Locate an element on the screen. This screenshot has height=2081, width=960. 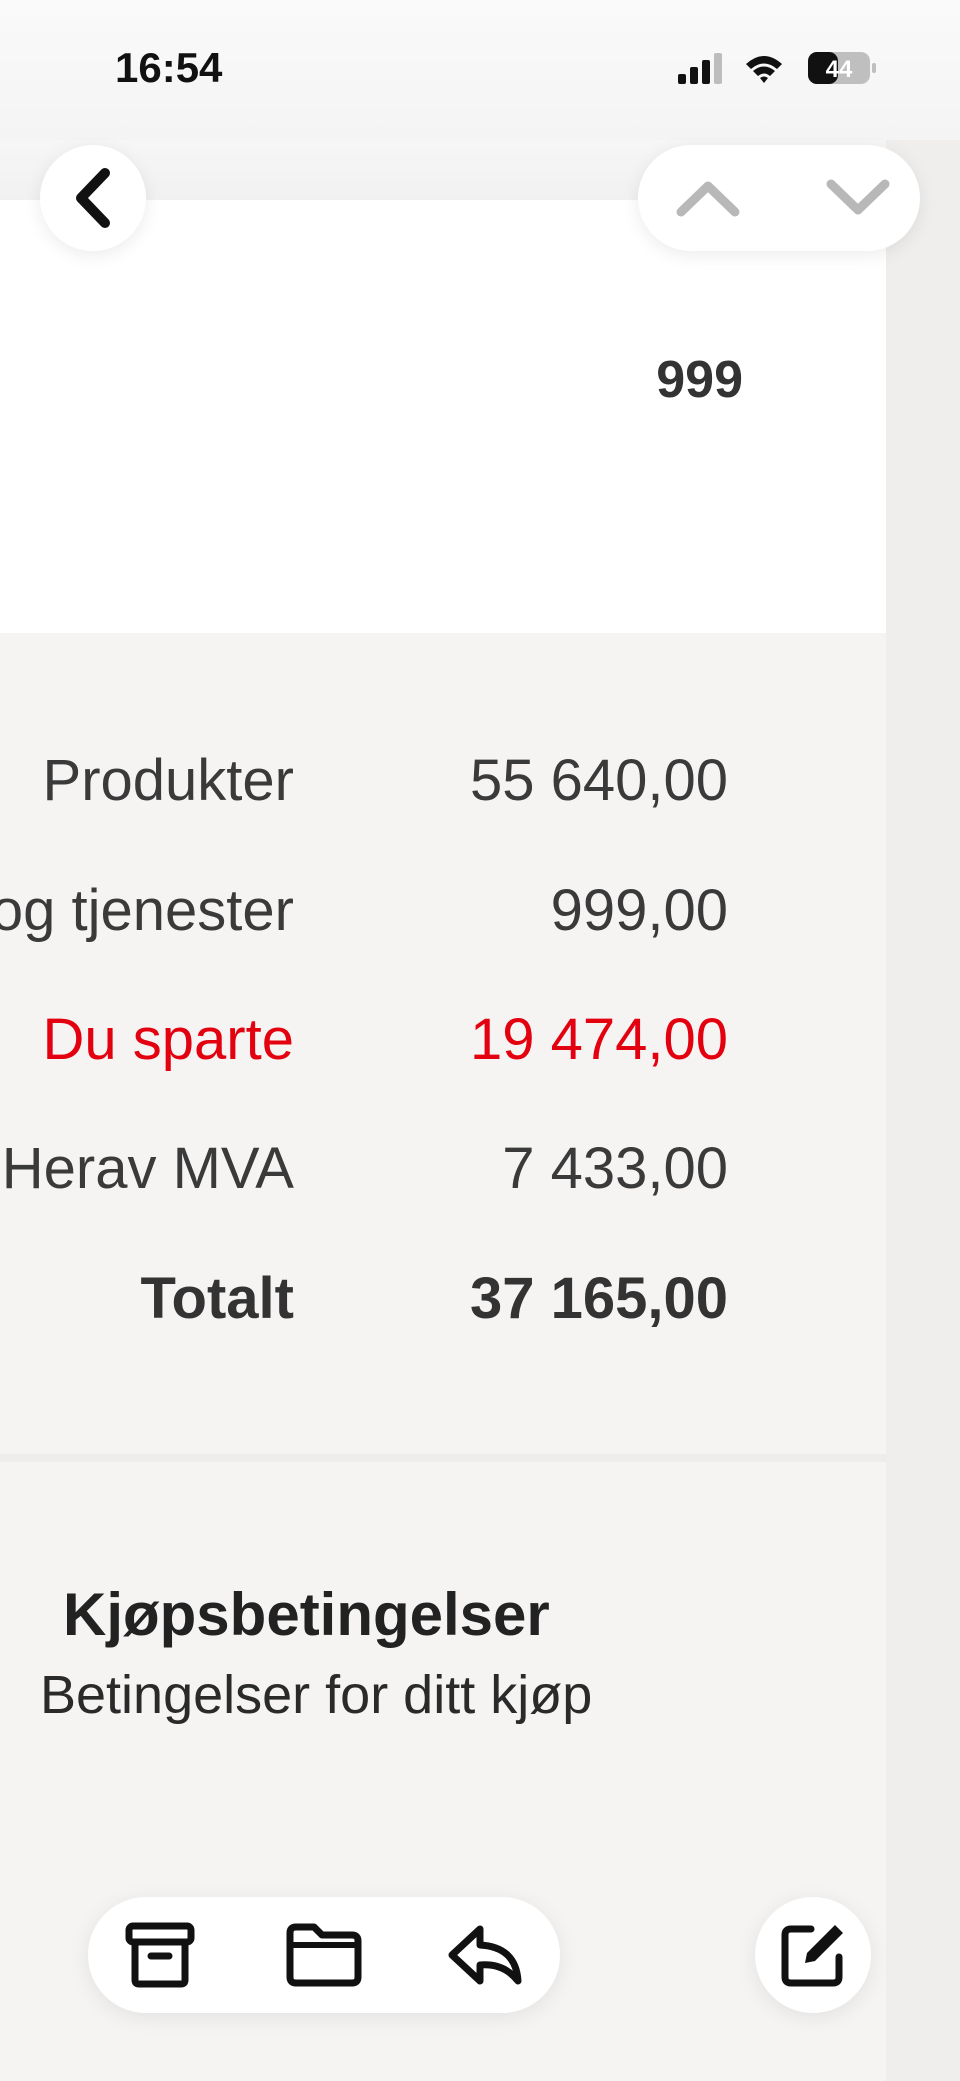
battery-level: 44 is located at coordinates (839, 69).